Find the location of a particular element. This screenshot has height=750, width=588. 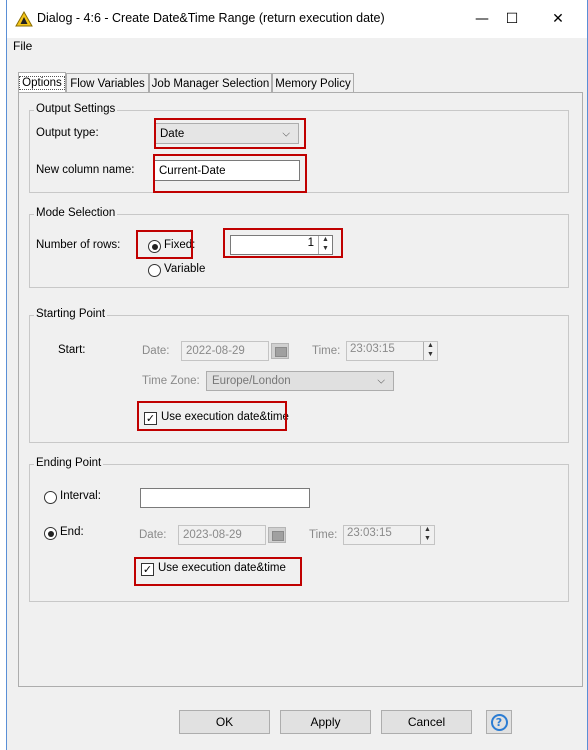

tab-memory-policy: Memory Policy is located at coordinates (313, 83).